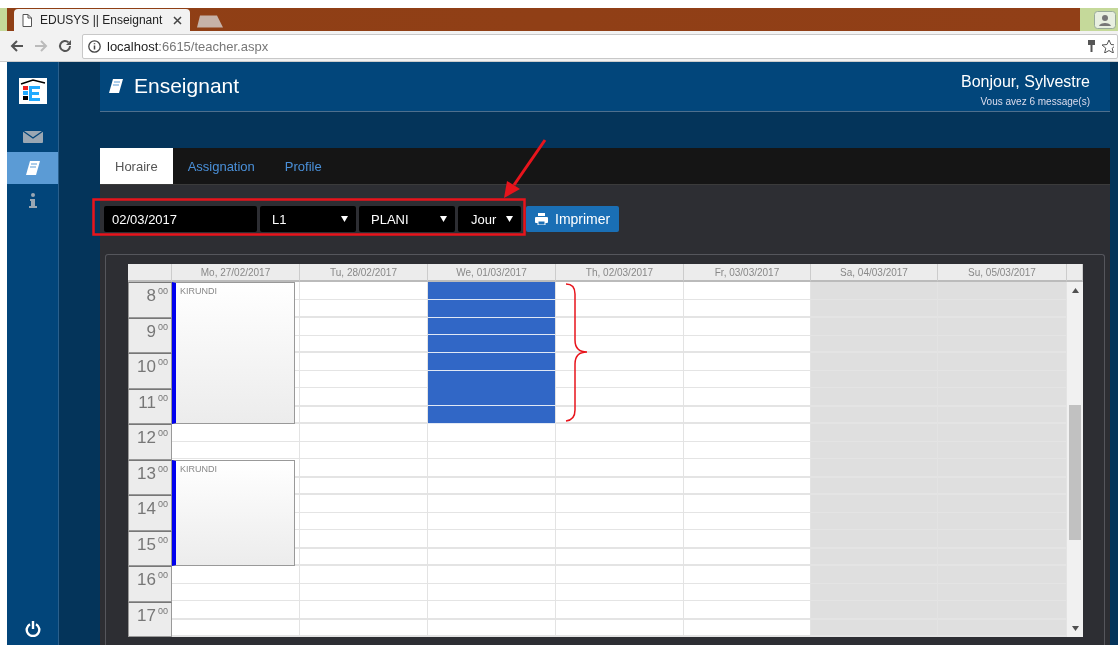 This screenshot has width=1118, height=645. Describe the element at coordinates (188, 46) in the screenshot. I see `url-text: localhost:6615/teacher.aspx` at that location.